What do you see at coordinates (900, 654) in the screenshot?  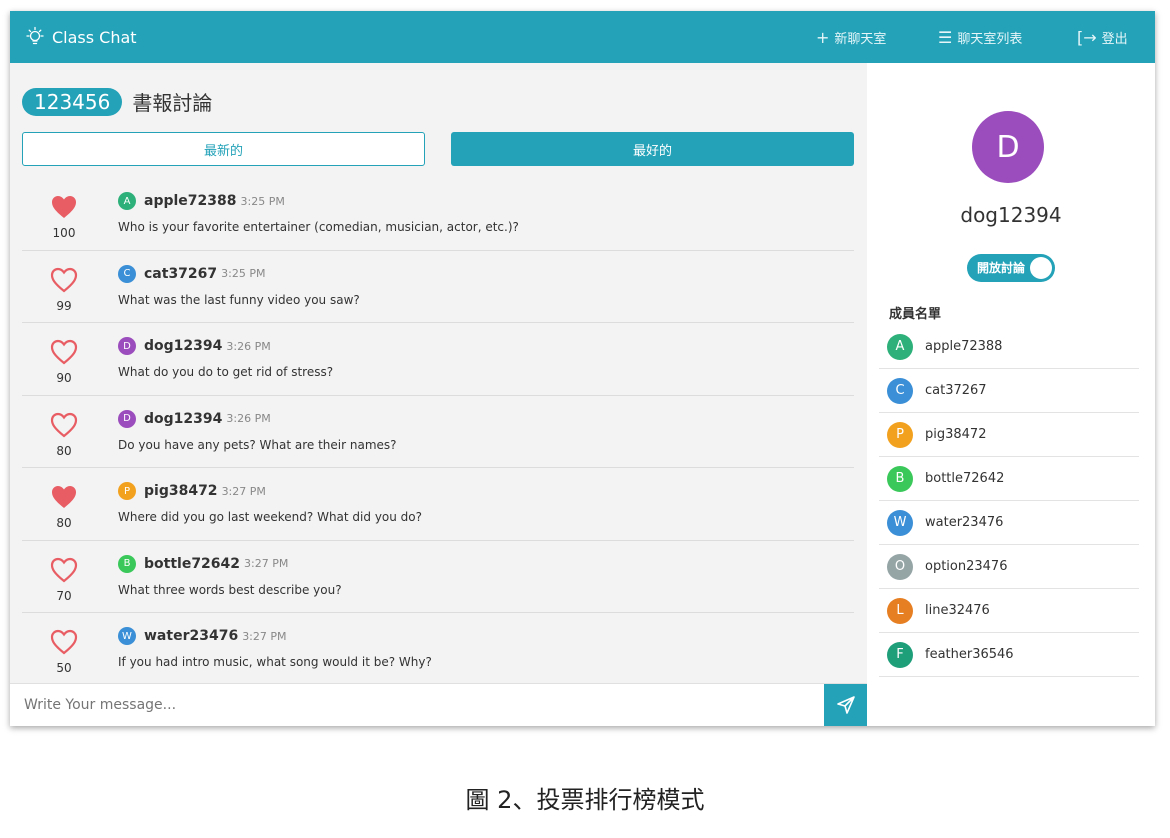 I see `member-avatar: F` at bounding box center [900, 654].